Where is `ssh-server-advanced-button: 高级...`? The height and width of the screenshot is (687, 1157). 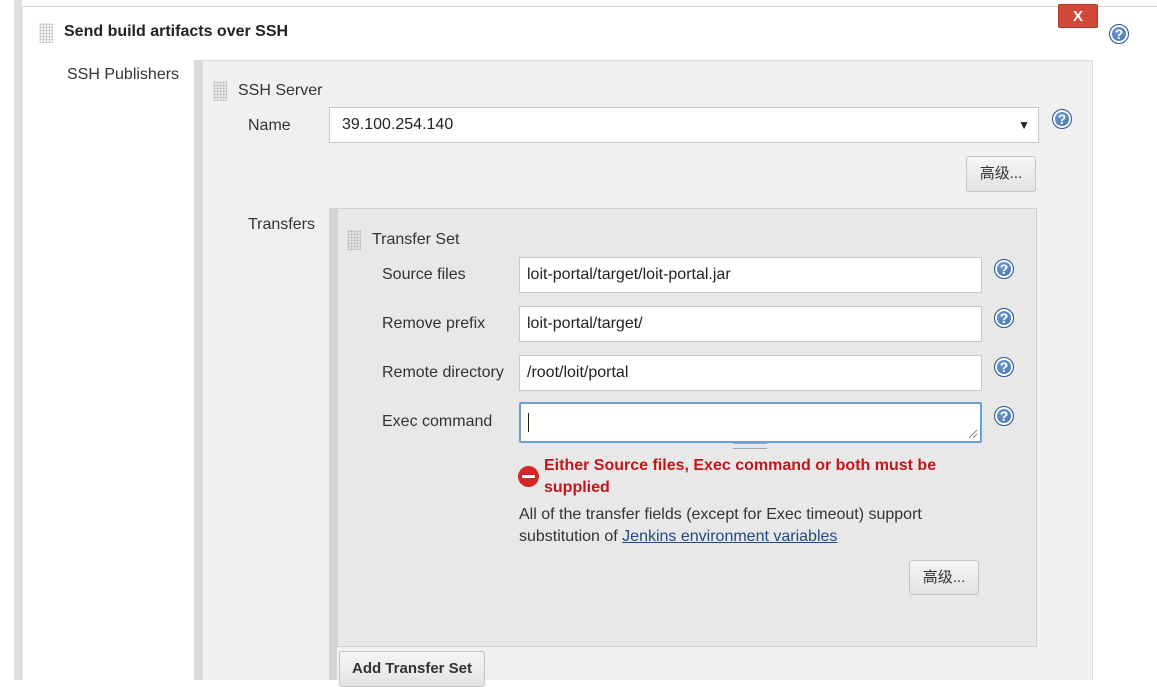
ssh-server-advanced-button: 高级... is located at coordinates (1001, 174).